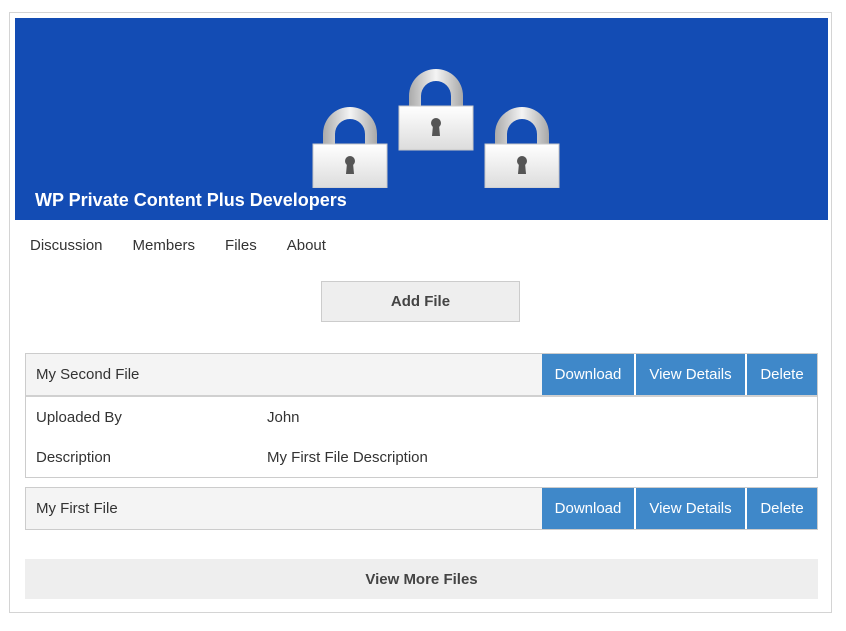 This screenshot has height=631, width=846. Describe the element at coordinates (191, 200) in the screenshot. I see `group-title: WP Private Content Plus Developers` at that location.